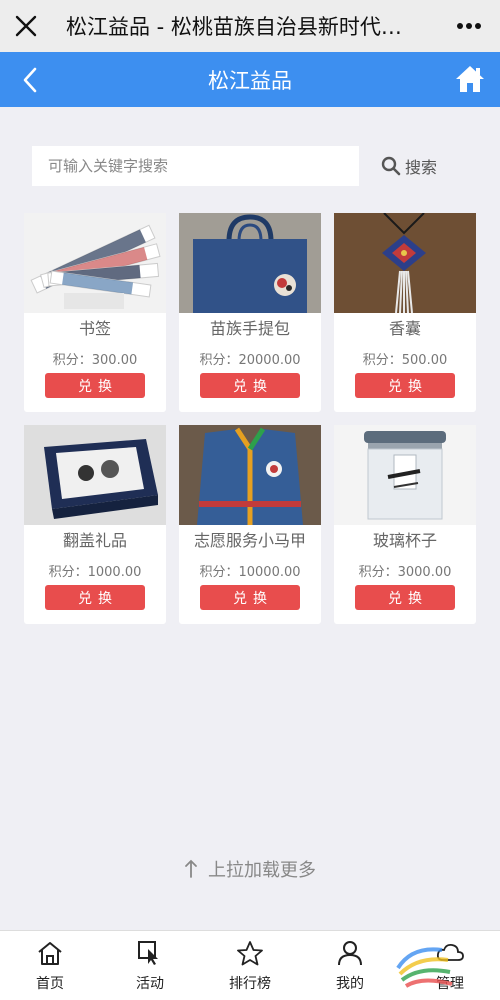 Image resolution: width=500 pixels, height=1000 pixels. Describe the element at coordinates (469, 26) in the screenshot. I see `more-icon` at that location.